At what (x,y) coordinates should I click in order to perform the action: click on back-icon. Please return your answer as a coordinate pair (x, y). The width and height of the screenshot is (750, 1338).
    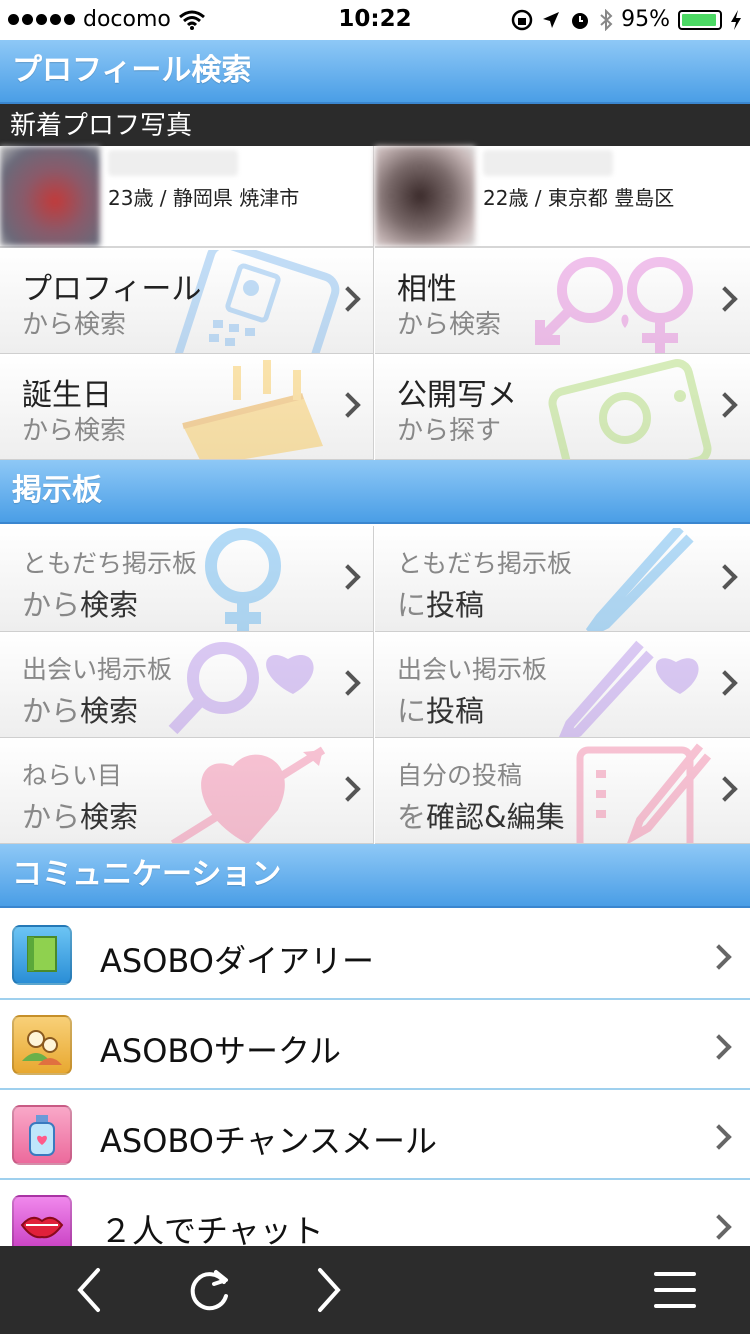
    Looking at the image, I should click on (88, 1290).